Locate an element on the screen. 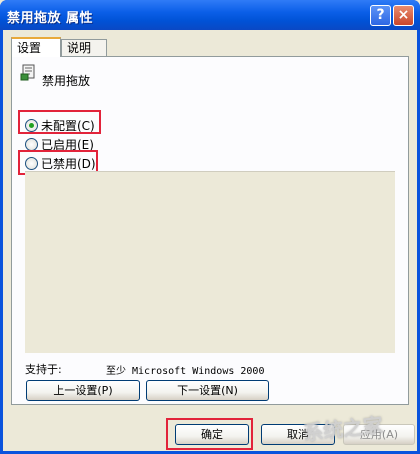  previous-setting-button: 上一设置(P) is located at coordinates (83, 390).